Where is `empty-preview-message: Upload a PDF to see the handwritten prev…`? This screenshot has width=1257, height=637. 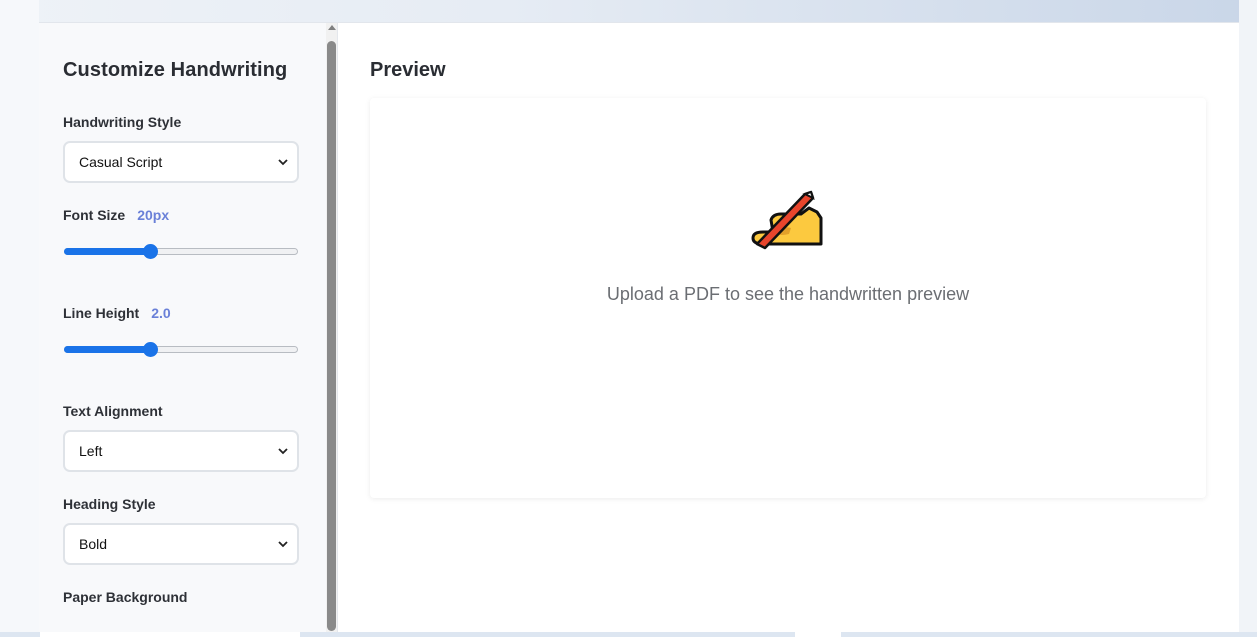
empty-preview-message: Upload a PDF to see the handwritten prev… is located at coordinates (788, 294).